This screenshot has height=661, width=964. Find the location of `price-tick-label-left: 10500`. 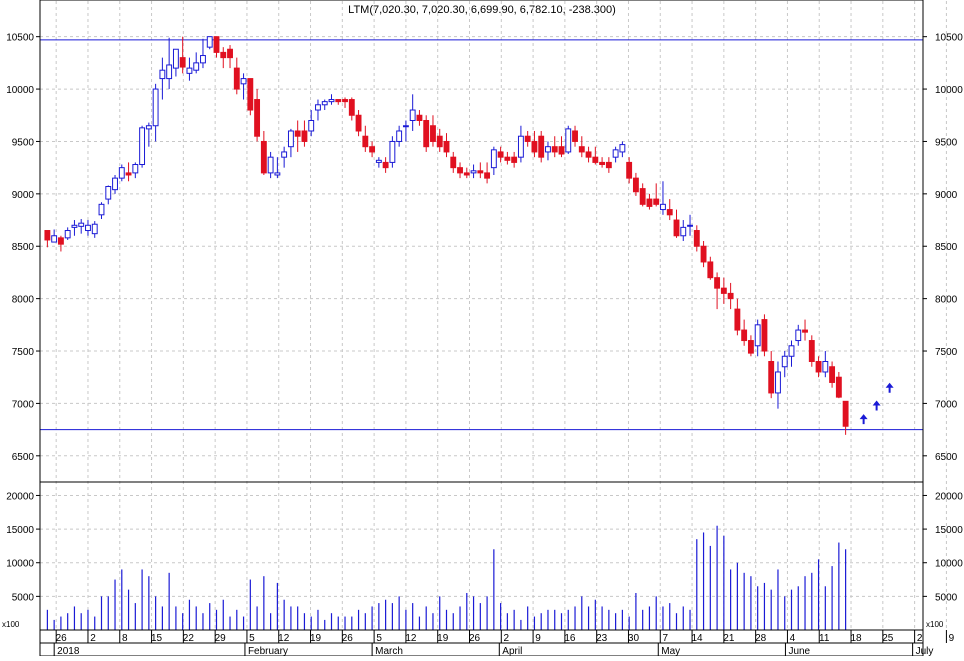

price-tick-label-left: 10500 is located at coordinates (20, 38).